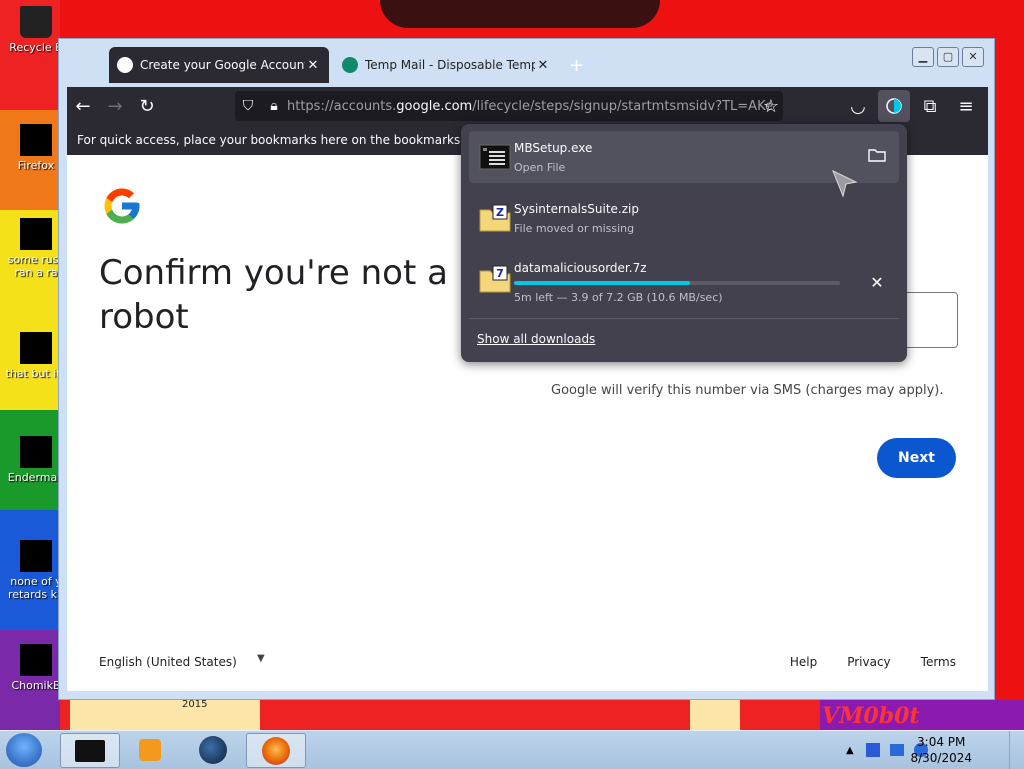 The image size is (1024, 769). What do you see at coordinates (274, 106) in the screenshot?
I see `lock-icon: 🔒︎` at bounding box center [274, 106].